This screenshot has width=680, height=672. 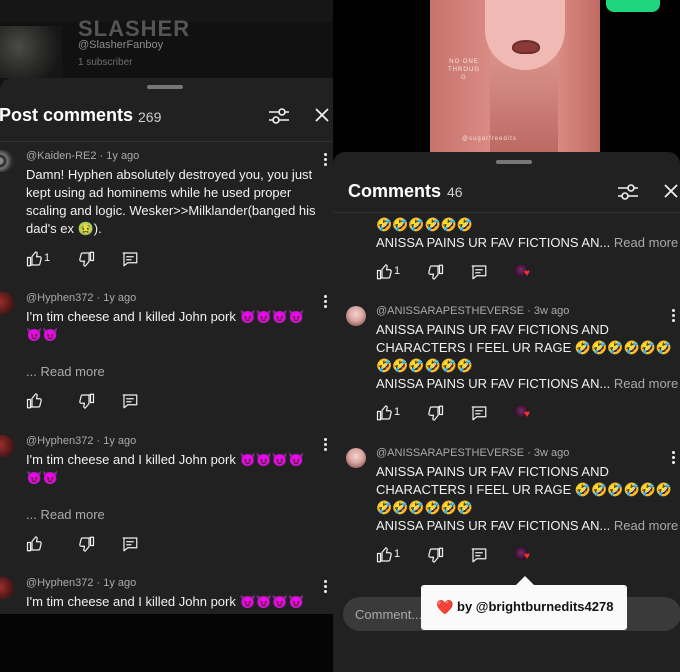 I want to click on comment-count: 269, so click(x=150, y=117).